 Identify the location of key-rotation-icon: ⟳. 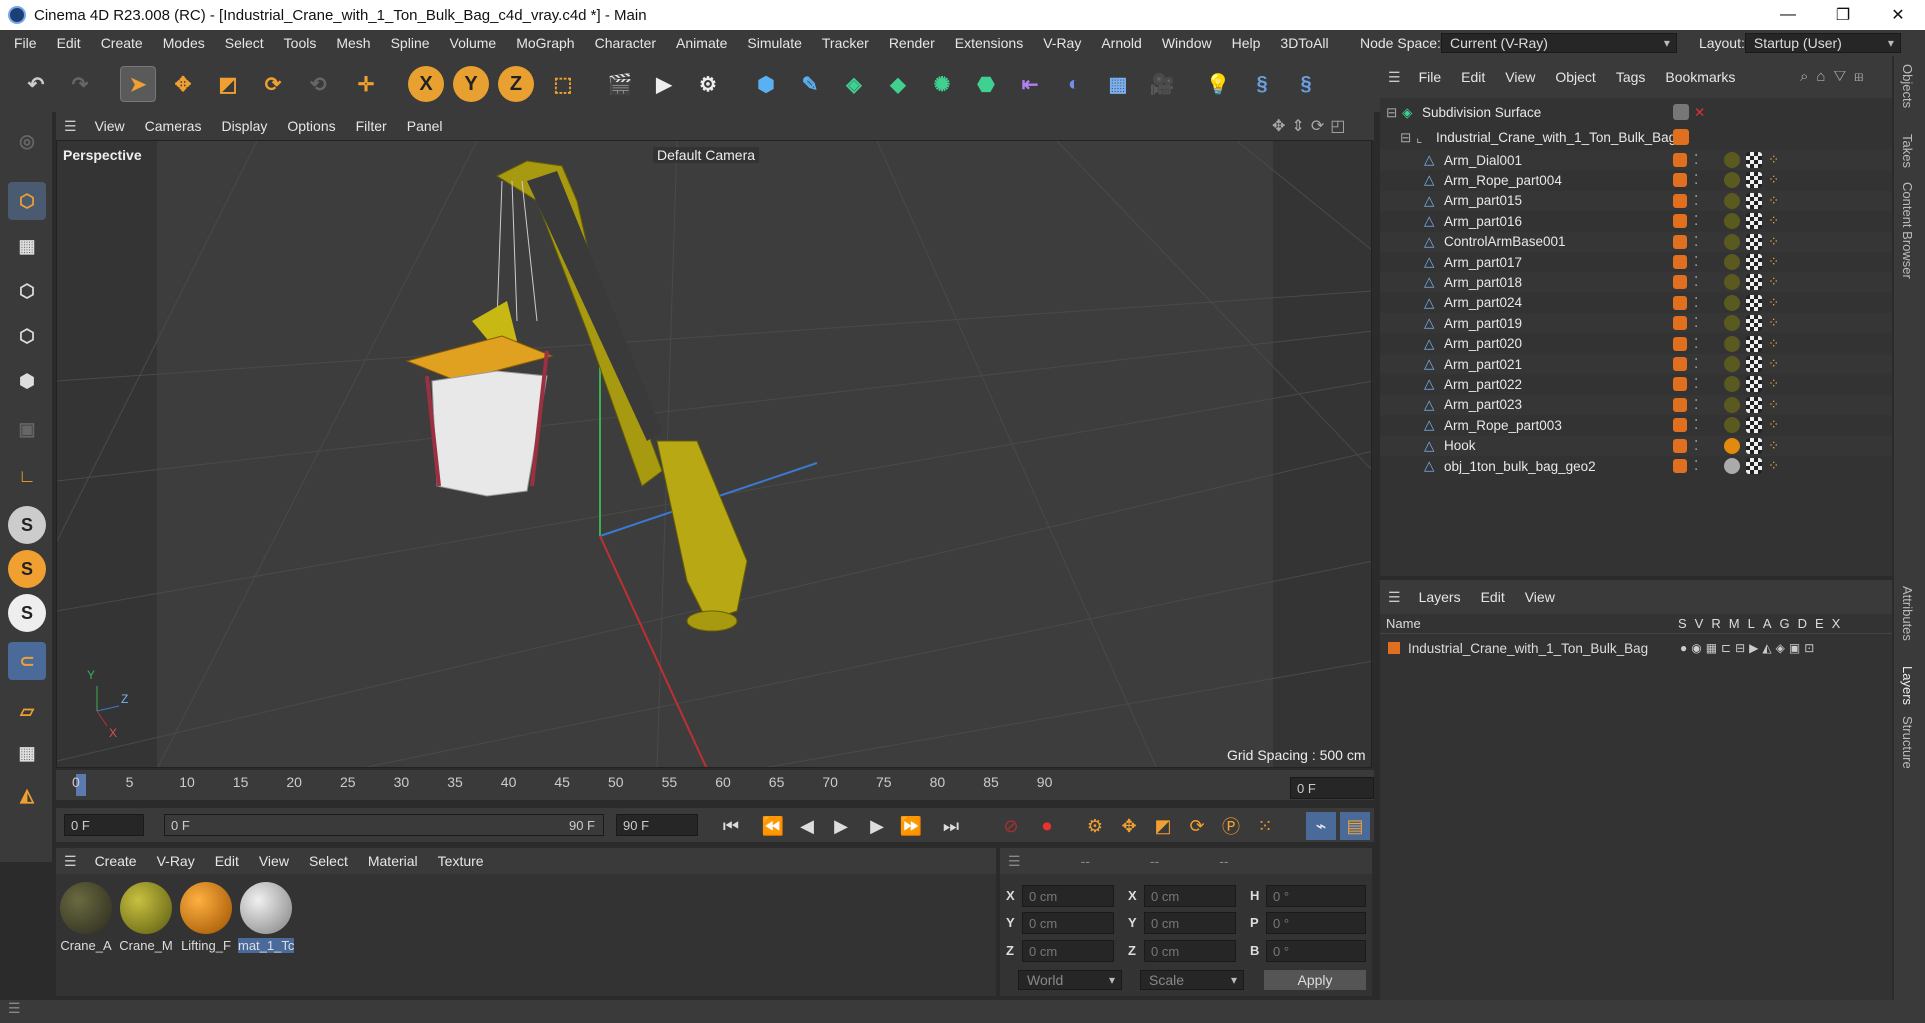
(1197, 826).